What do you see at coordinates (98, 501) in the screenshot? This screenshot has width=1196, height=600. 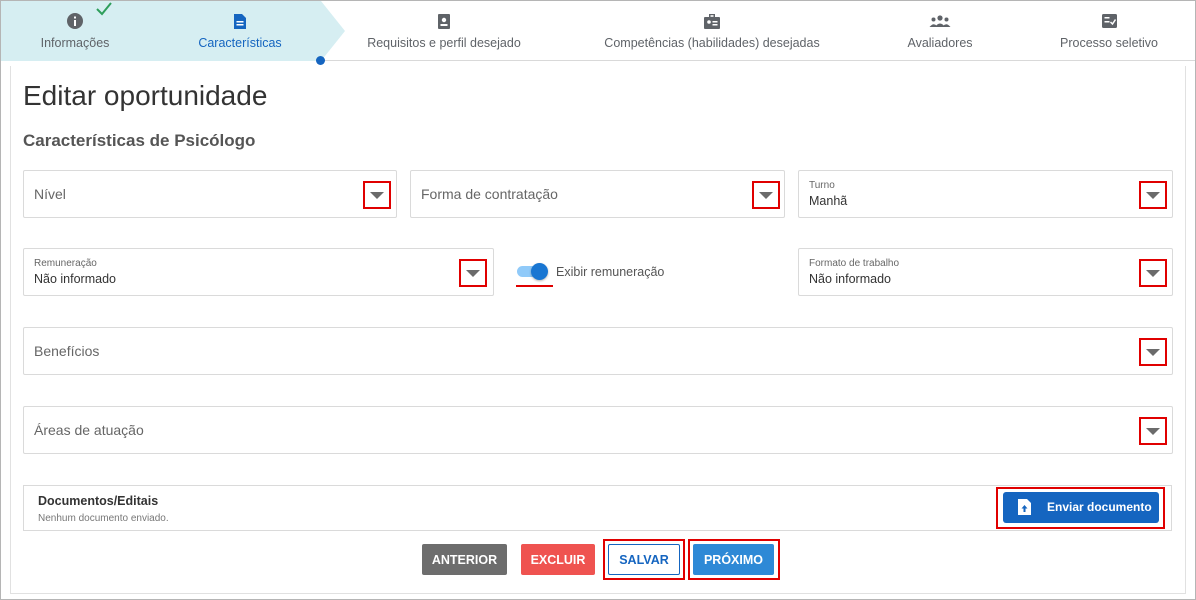 I see `documents-title: Documentos/Editais` at bounding box center [98, 501].